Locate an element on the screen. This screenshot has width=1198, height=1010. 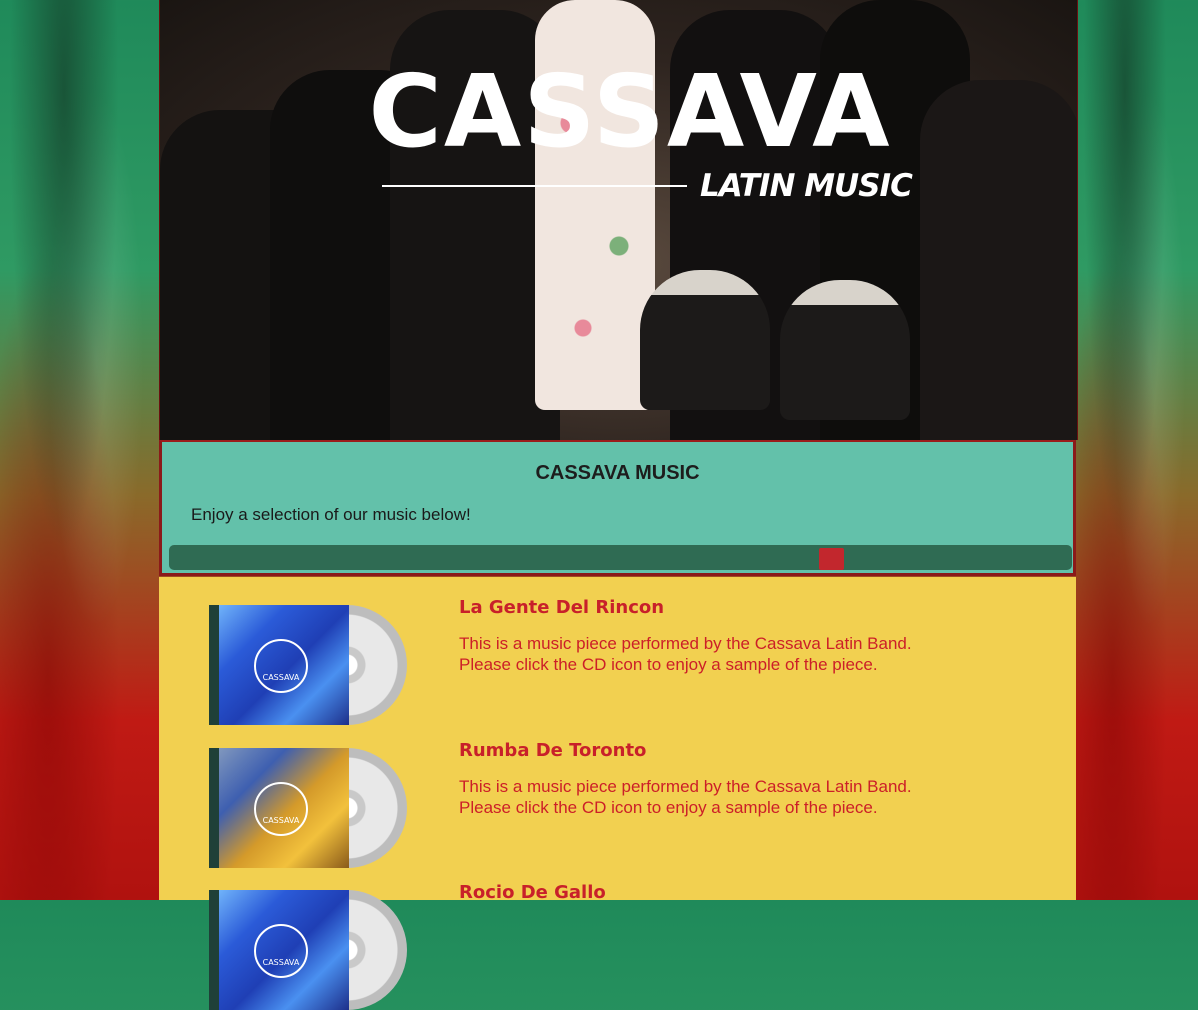
section-title: CASSAVA MUSIC is located at coordinates (617, 473).